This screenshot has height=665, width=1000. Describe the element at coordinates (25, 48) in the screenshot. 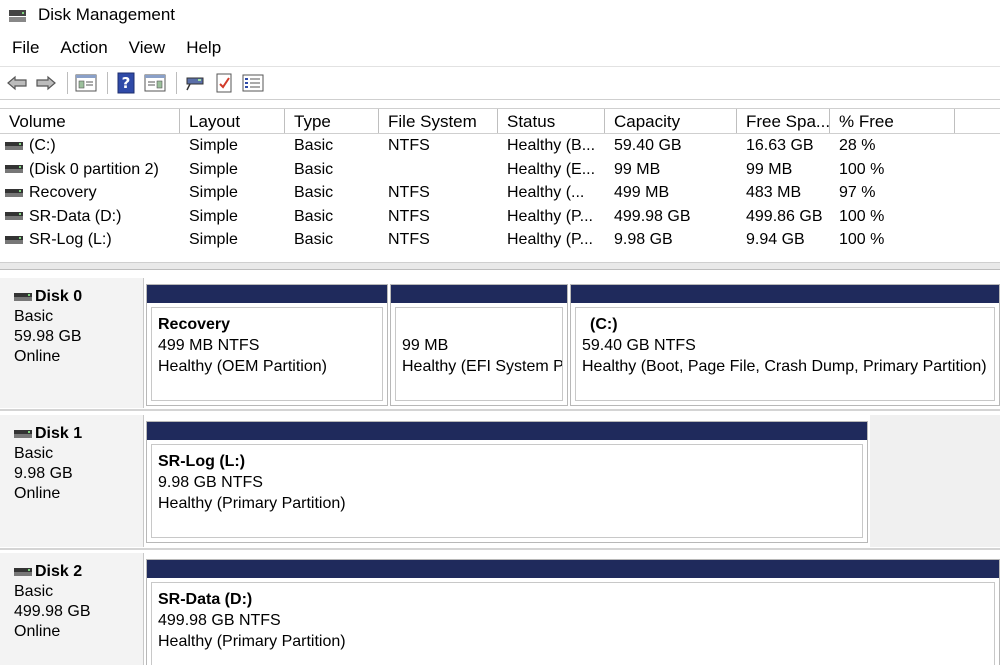

I see `menu-file: File` at that location.